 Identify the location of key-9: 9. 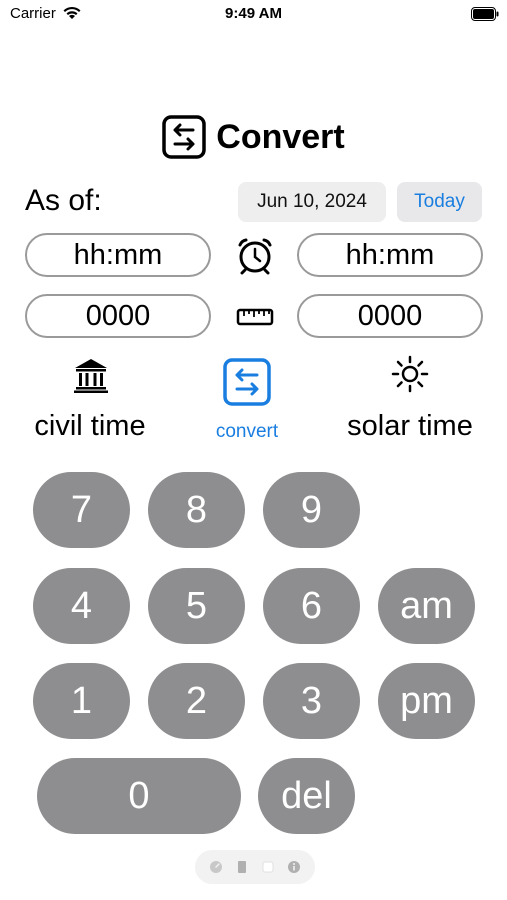
(311, 510).